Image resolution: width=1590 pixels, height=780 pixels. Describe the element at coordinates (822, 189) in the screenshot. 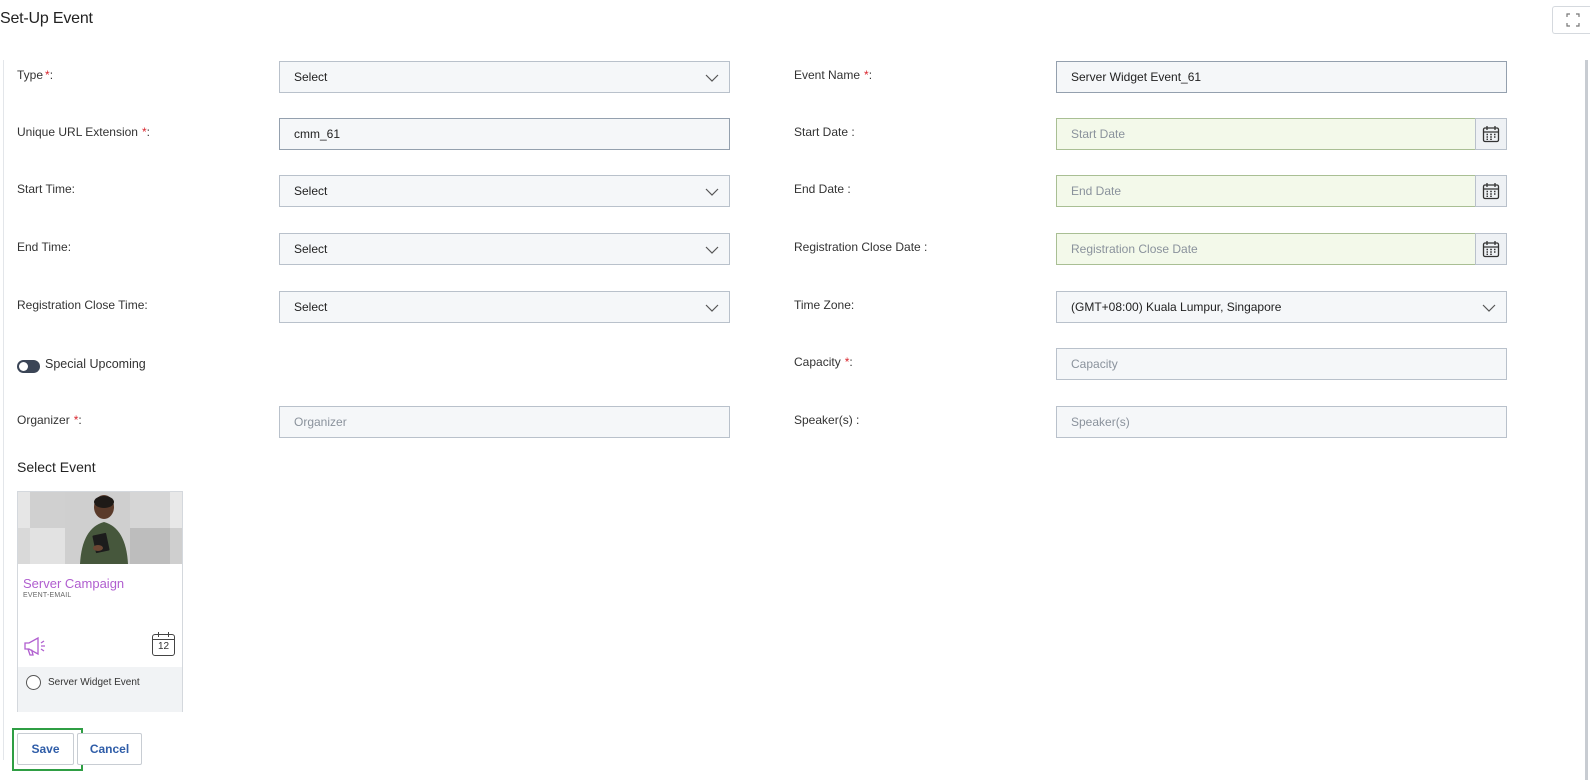

I see `end-date-label: End Date :` at that location.